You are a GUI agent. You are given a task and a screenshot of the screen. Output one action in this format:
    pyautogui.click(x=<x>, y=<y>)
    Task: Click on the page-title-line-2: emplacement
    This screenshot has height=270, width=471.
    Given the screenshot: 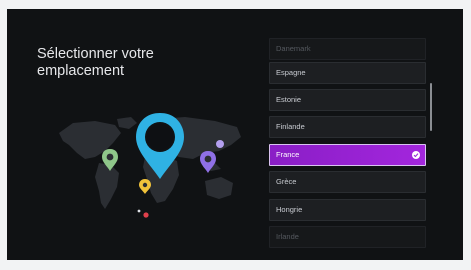 What is the action you would take?
    pyautogui.click(x=81, y=71)
    